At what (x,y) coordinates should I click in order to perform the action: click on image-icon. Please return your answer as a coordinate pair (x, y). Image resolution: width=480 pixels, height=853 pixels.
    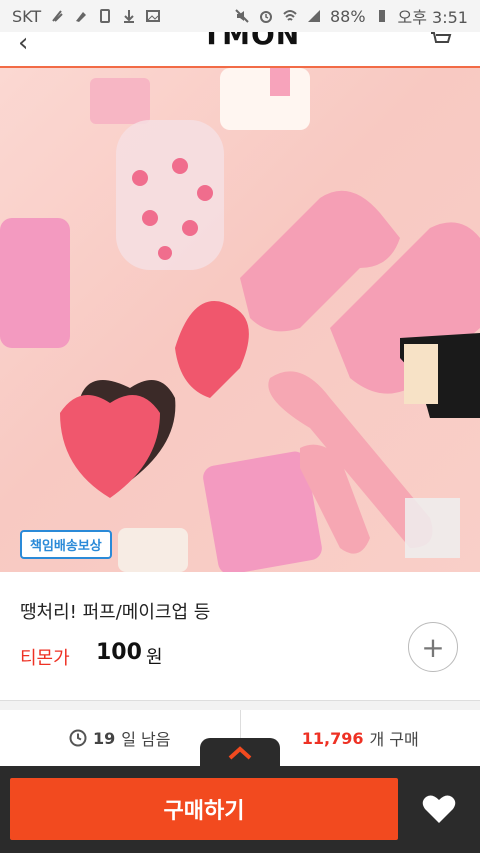
    Looking at the image, I should click on (153, 16).